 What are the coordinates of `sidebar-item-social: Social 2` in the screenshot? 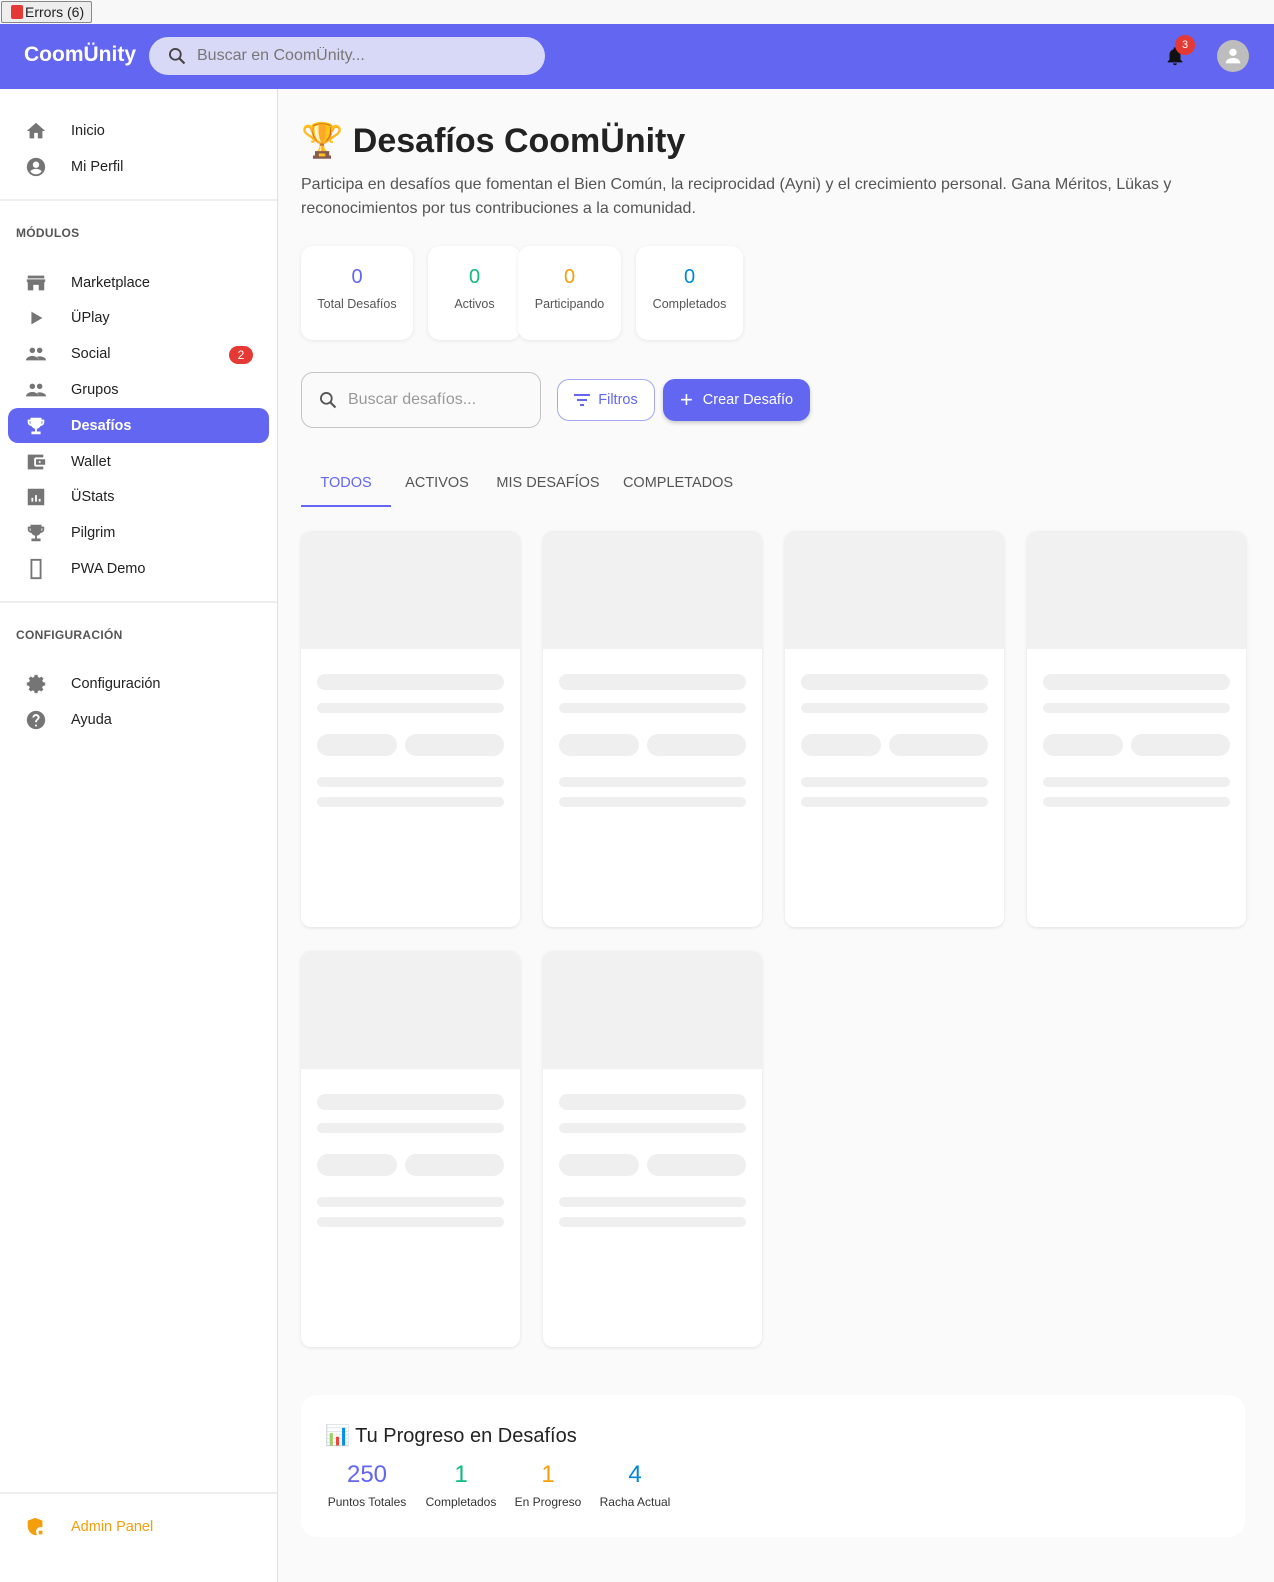 It's located at (138, 354).